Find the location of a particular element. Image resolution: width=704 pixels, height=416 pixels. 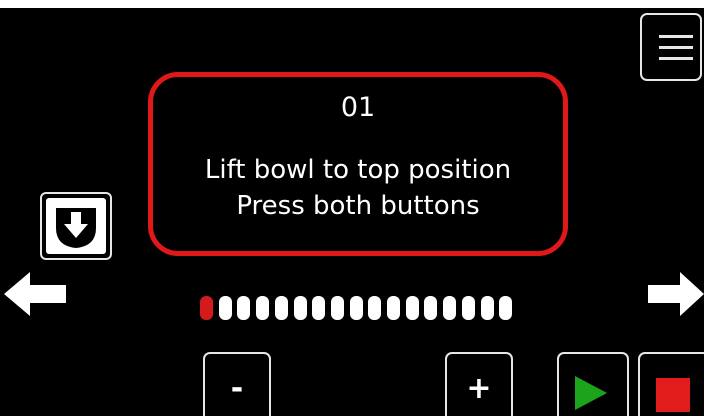

start-button is located at coordinates (593, 384).